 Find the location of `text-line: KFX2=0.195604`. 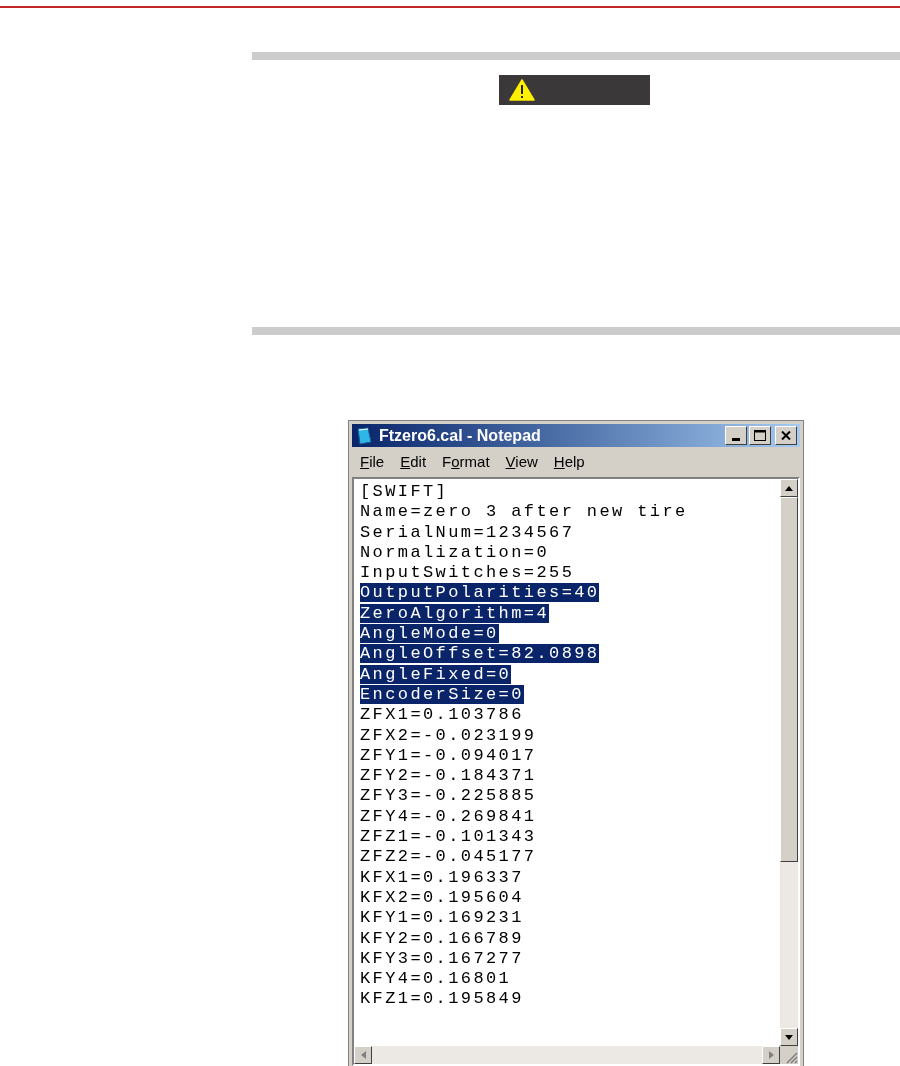

text-line: KFX2=0.195604 is located at coordinates (442, 897).